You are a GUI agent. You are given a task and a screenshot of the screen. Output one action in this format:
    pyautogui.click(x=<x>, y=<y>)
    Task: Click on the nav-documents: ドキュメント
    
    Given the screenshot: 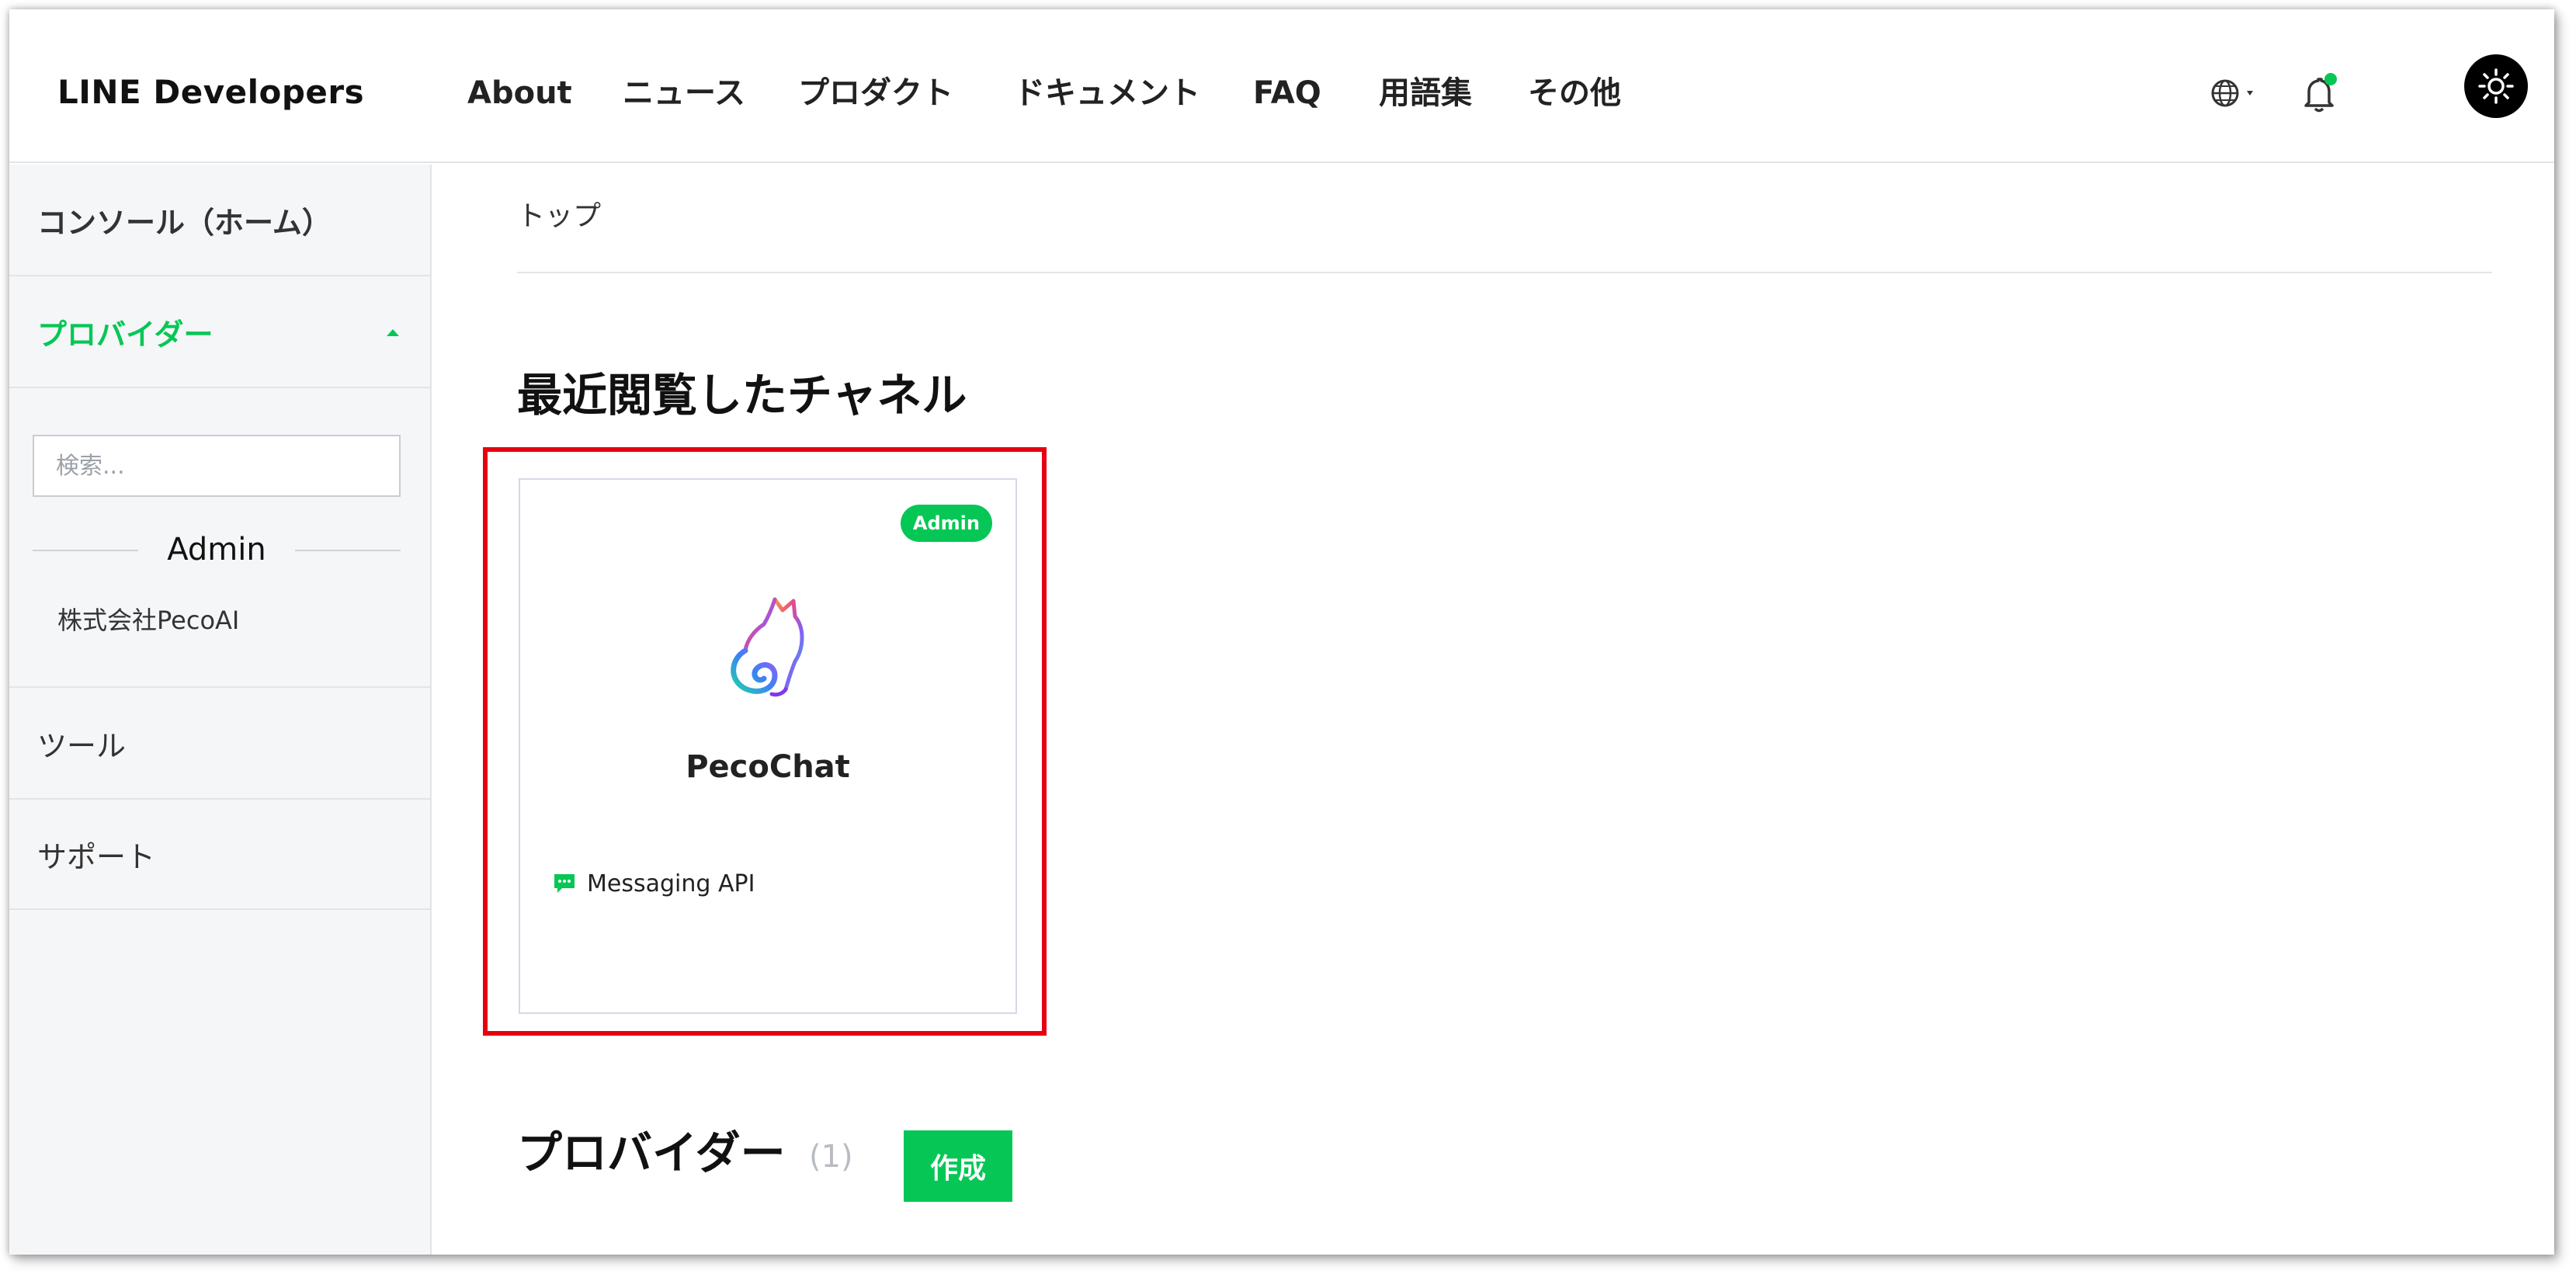 What is the action you would take?
    pyautogui.click(x=1107, y=93)
    